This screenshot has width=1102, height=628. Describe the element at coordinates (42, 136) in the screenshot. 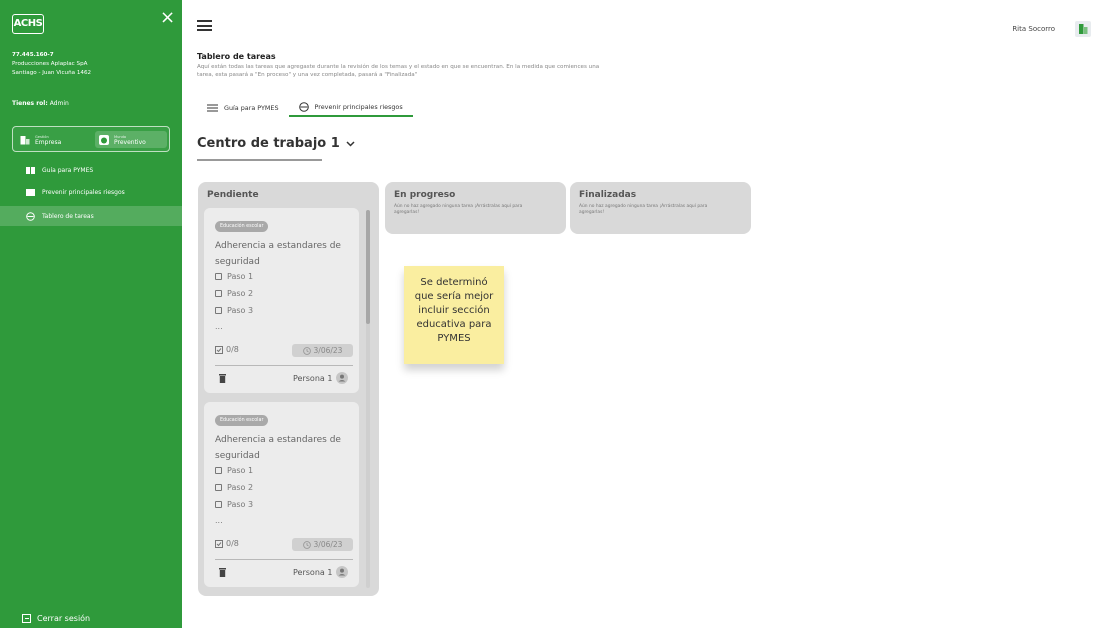

I see `module-empresa-caption: Gestión` at that location.